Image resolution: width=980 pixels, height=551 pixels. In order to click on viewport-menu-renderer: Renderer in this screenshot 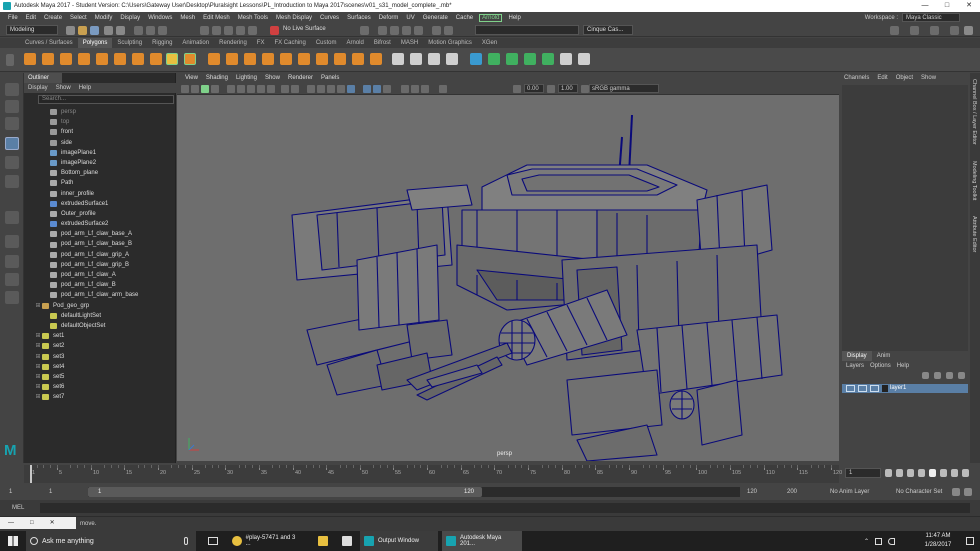, I will do `click(300, 78)`.